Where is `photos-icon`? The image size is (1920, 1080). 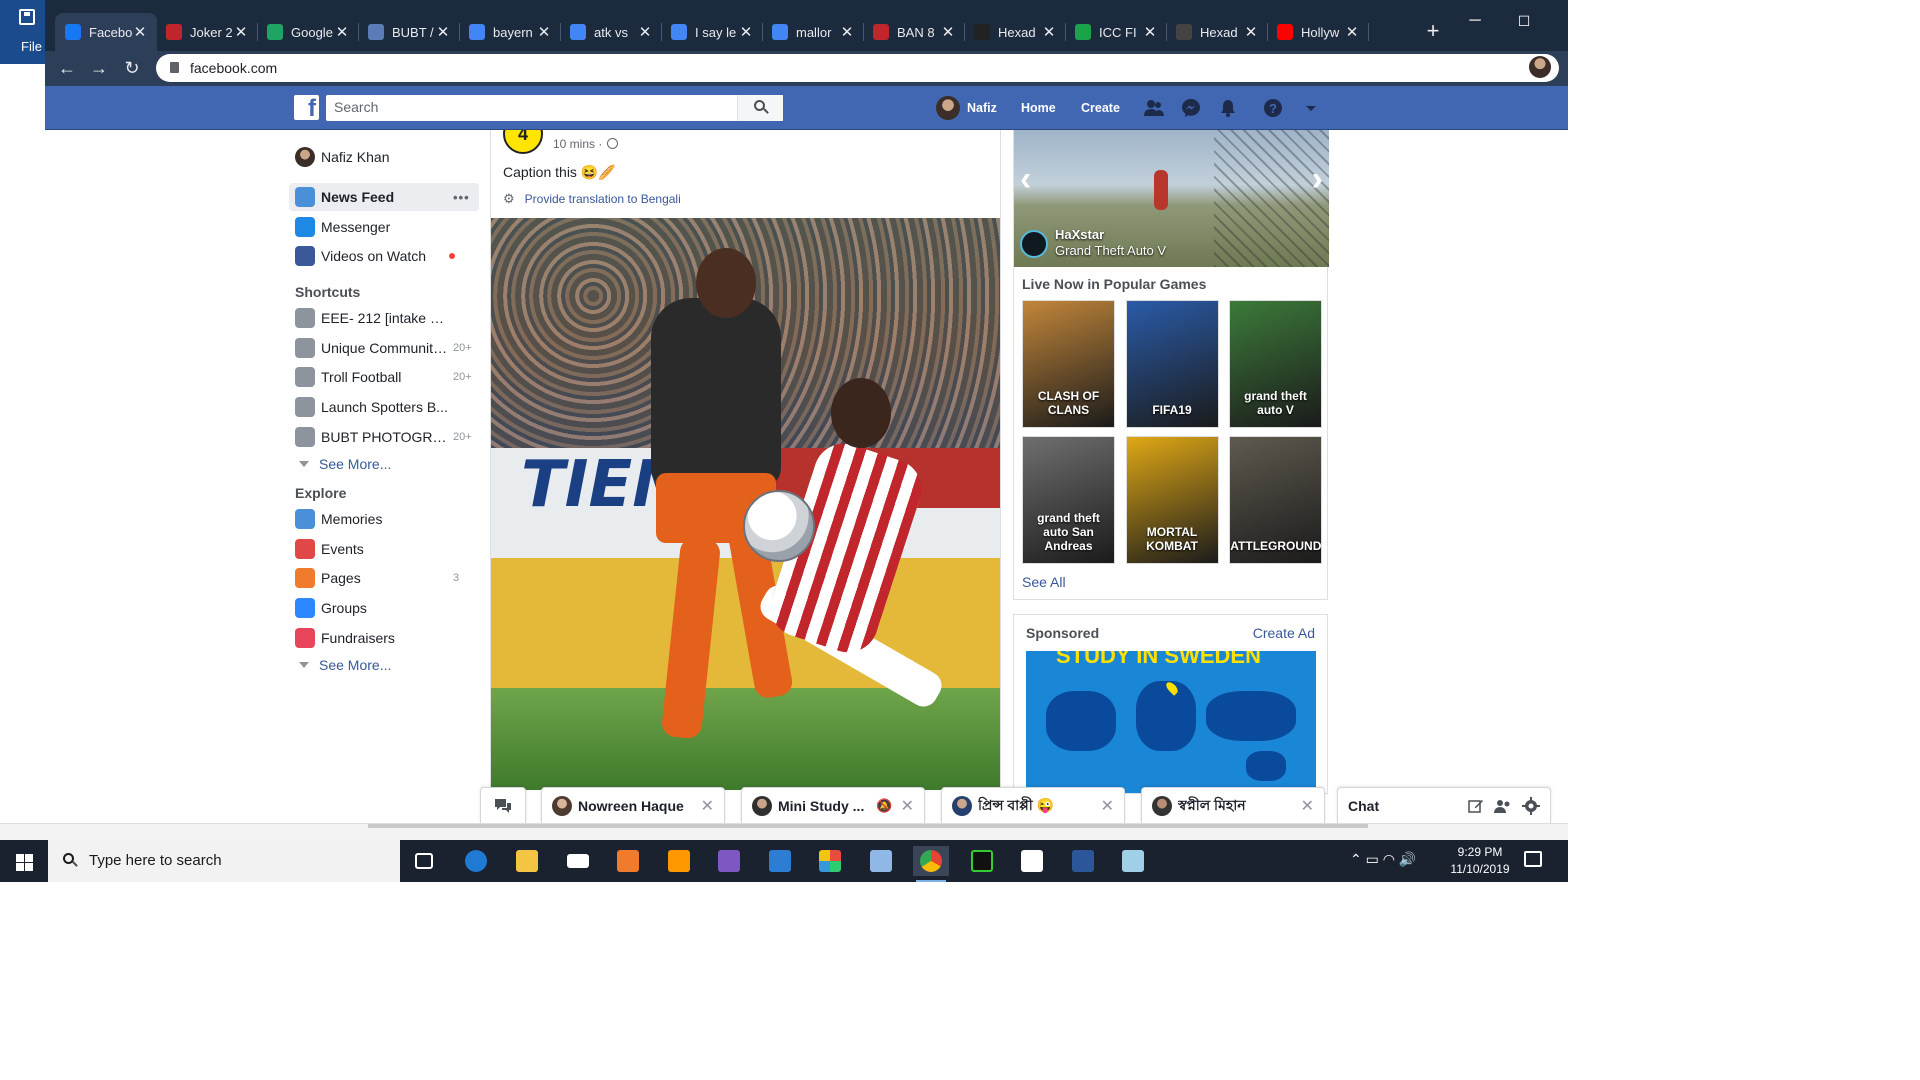
photos-icon is located at coordinates (1032, 861).